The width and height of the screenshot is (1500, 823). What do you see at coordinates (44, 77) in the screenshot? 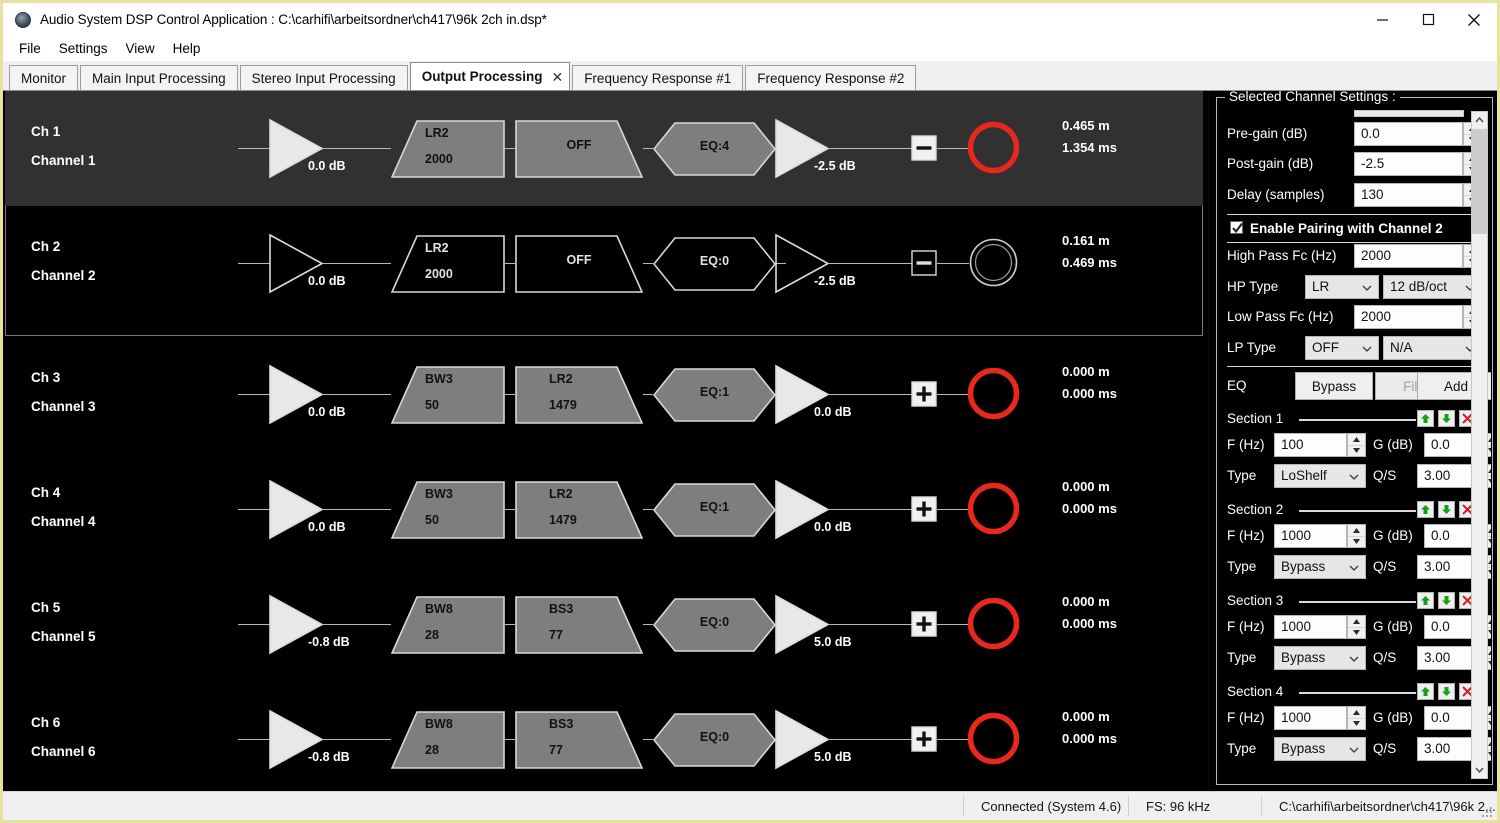
I see `tab-monitor: Monitor` at bounding box center [44, 77].